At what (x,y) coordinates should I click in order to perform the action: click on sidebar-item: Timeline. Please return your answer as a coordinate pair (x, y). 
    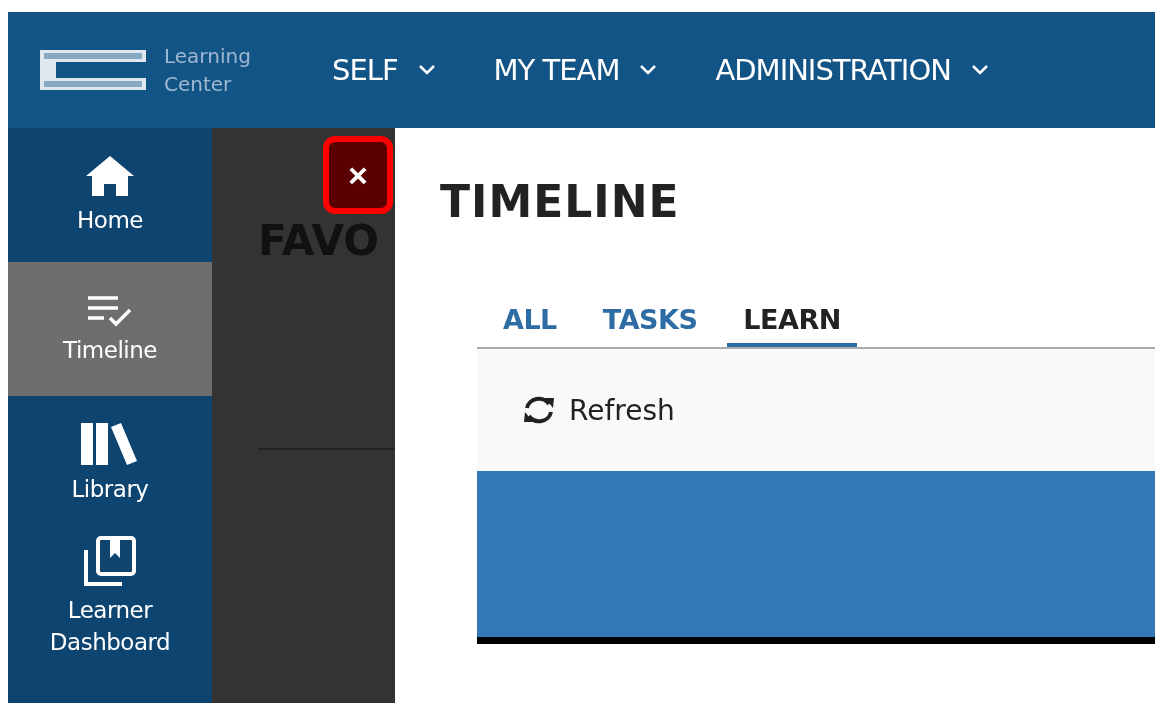
    Looking at the image, I should click on (110, 329).